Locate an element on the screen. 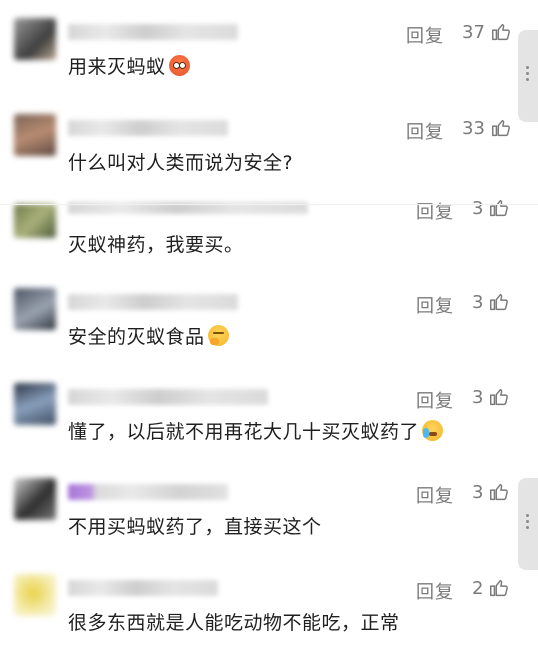 The height and width of the screenshot is (645, 538). comment-text-content: 灭蚁神药，我要买。 is located at coordinates (156, 245).